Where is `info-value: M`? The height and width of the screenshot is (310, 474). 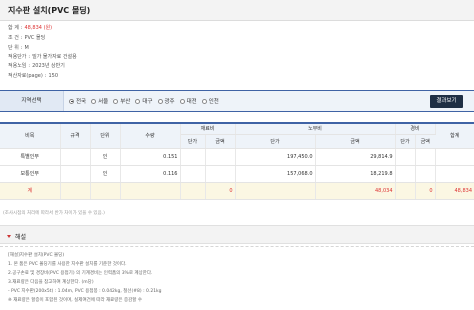 info-value: M is located at coordinates (26, 48).